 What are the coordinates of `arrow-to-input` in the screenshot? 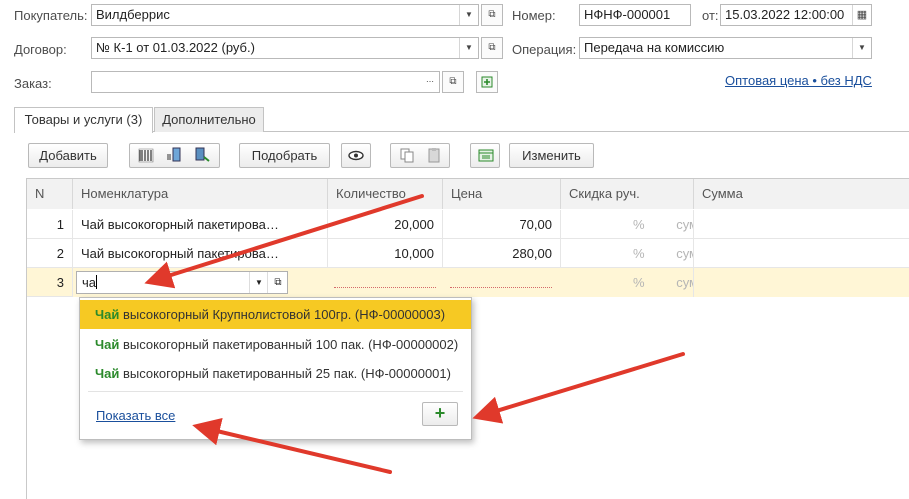 It's located at (284, 241).